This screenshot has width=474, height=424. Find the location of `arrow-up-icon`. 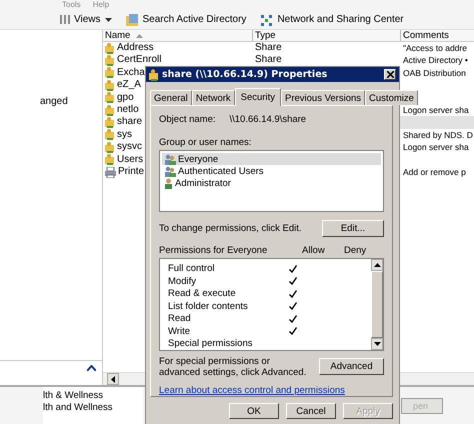

arrow-up-icon is located at coordinates (377, 265).